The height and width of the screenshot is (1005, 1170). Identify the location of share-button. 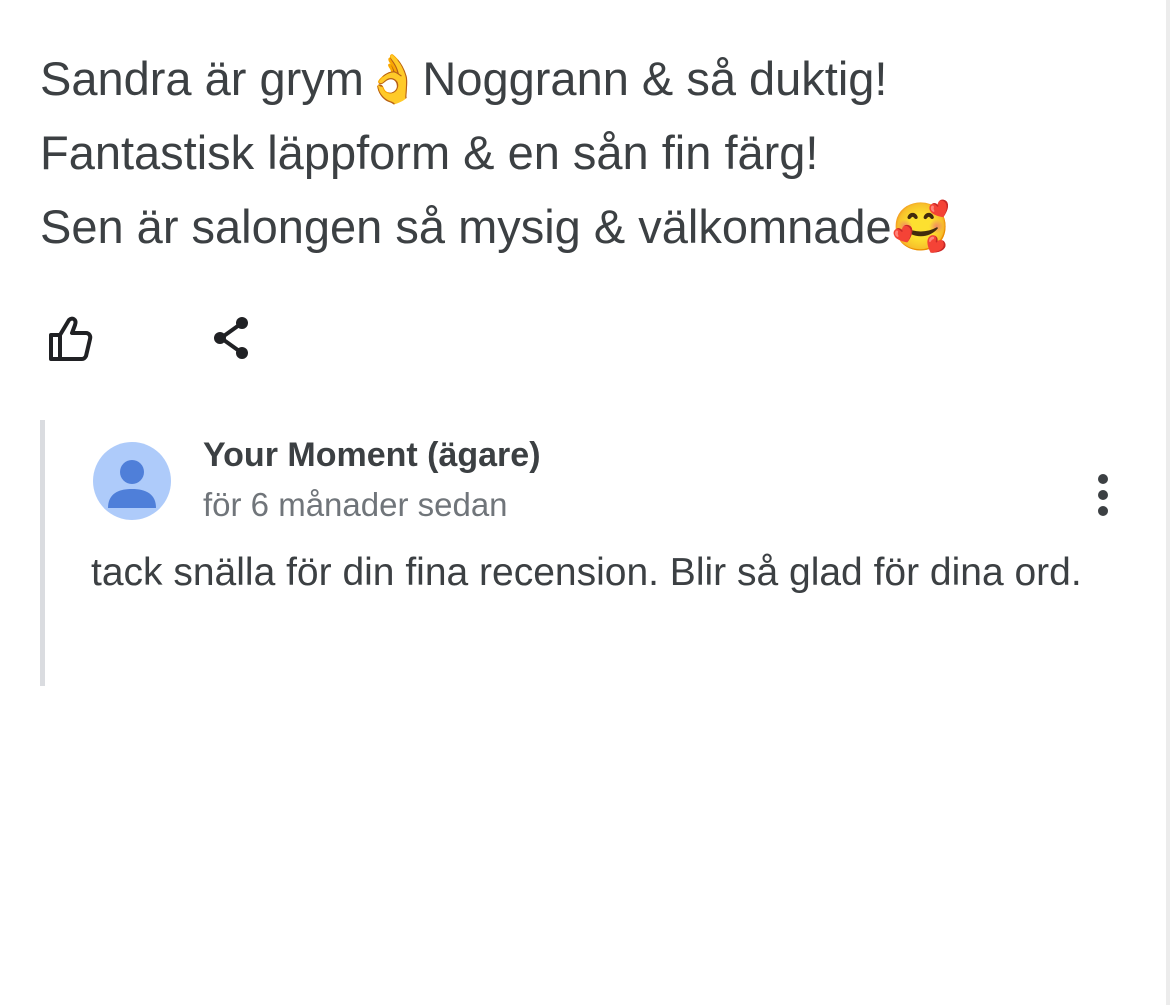
(232, 338).